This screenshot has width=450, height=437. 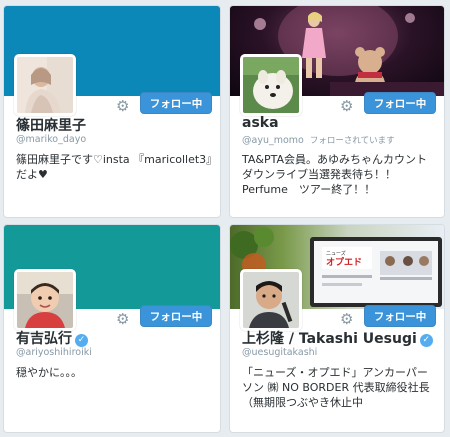 I want to click on username-text: @mariko_dayo, so click(x=51, y=139).